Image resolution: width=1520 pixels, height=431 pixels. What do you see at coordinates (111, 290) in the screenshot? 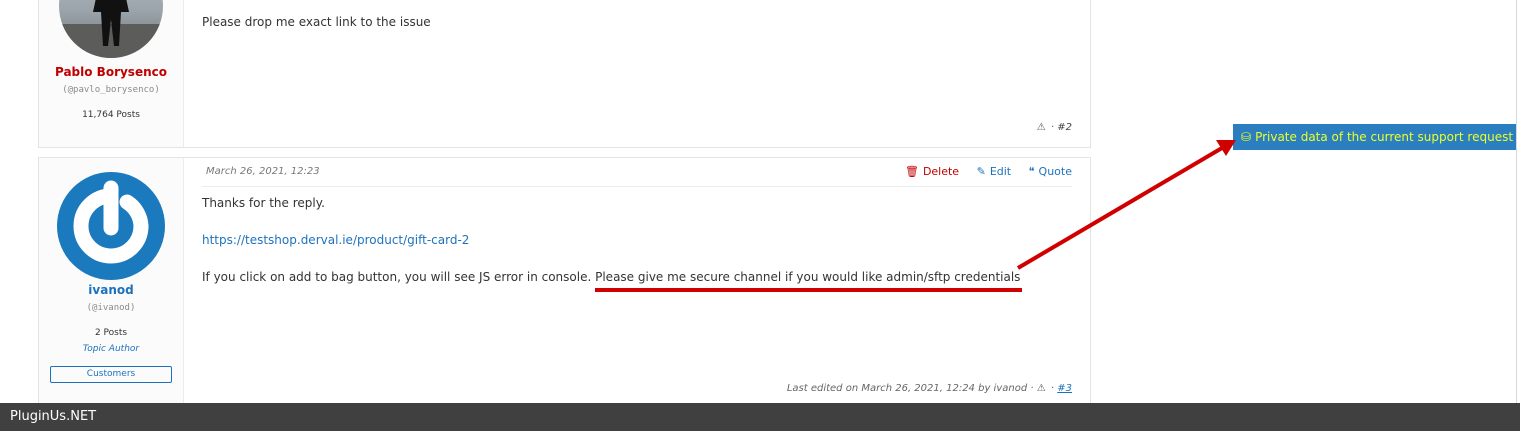
I see `author-name: ivanod` at bounding box center [111, 290].